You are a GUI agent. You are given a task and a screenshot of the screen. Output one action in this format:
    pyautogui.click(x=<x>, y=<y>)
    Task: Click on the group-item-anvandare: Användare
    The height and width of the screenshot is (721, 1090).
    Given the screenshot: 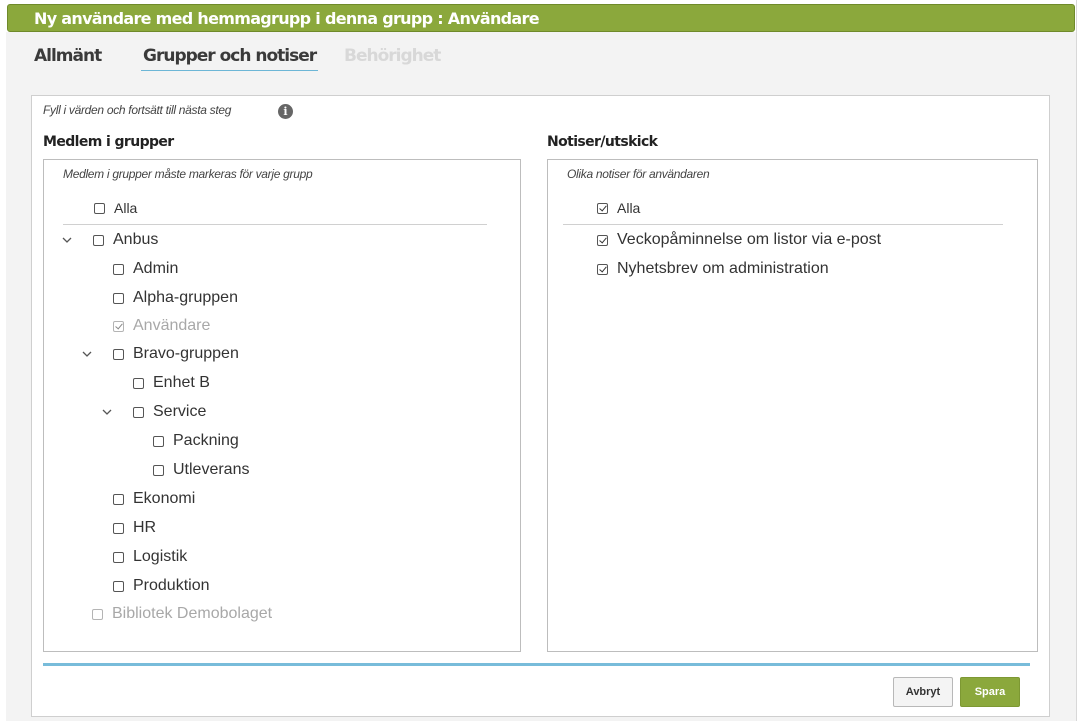 What is the action you would take?
    pyautogui.click(x=161, y=326)
    